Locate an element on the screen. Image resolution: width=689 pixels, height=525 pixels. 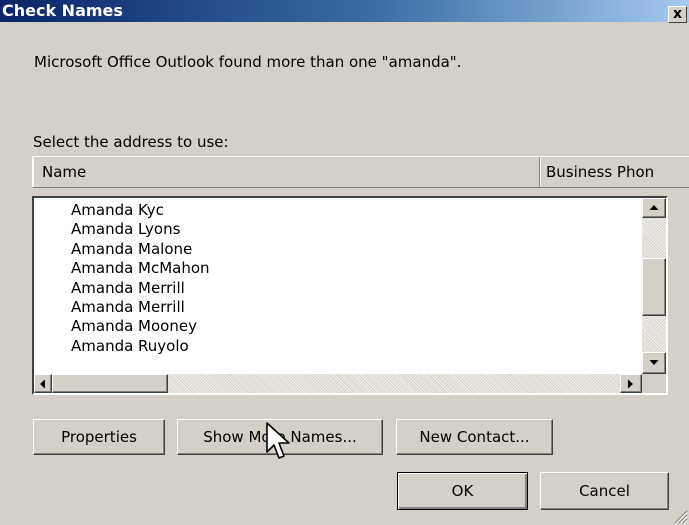
scroll-down-button is located at coordinates (654, 363).